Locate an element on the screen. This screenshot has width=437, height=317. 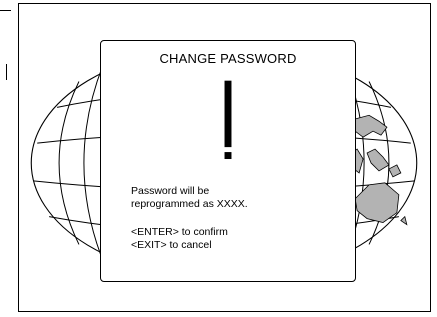
message-line: reprogrammed as XXXX. is located at coordinates (189, 204).